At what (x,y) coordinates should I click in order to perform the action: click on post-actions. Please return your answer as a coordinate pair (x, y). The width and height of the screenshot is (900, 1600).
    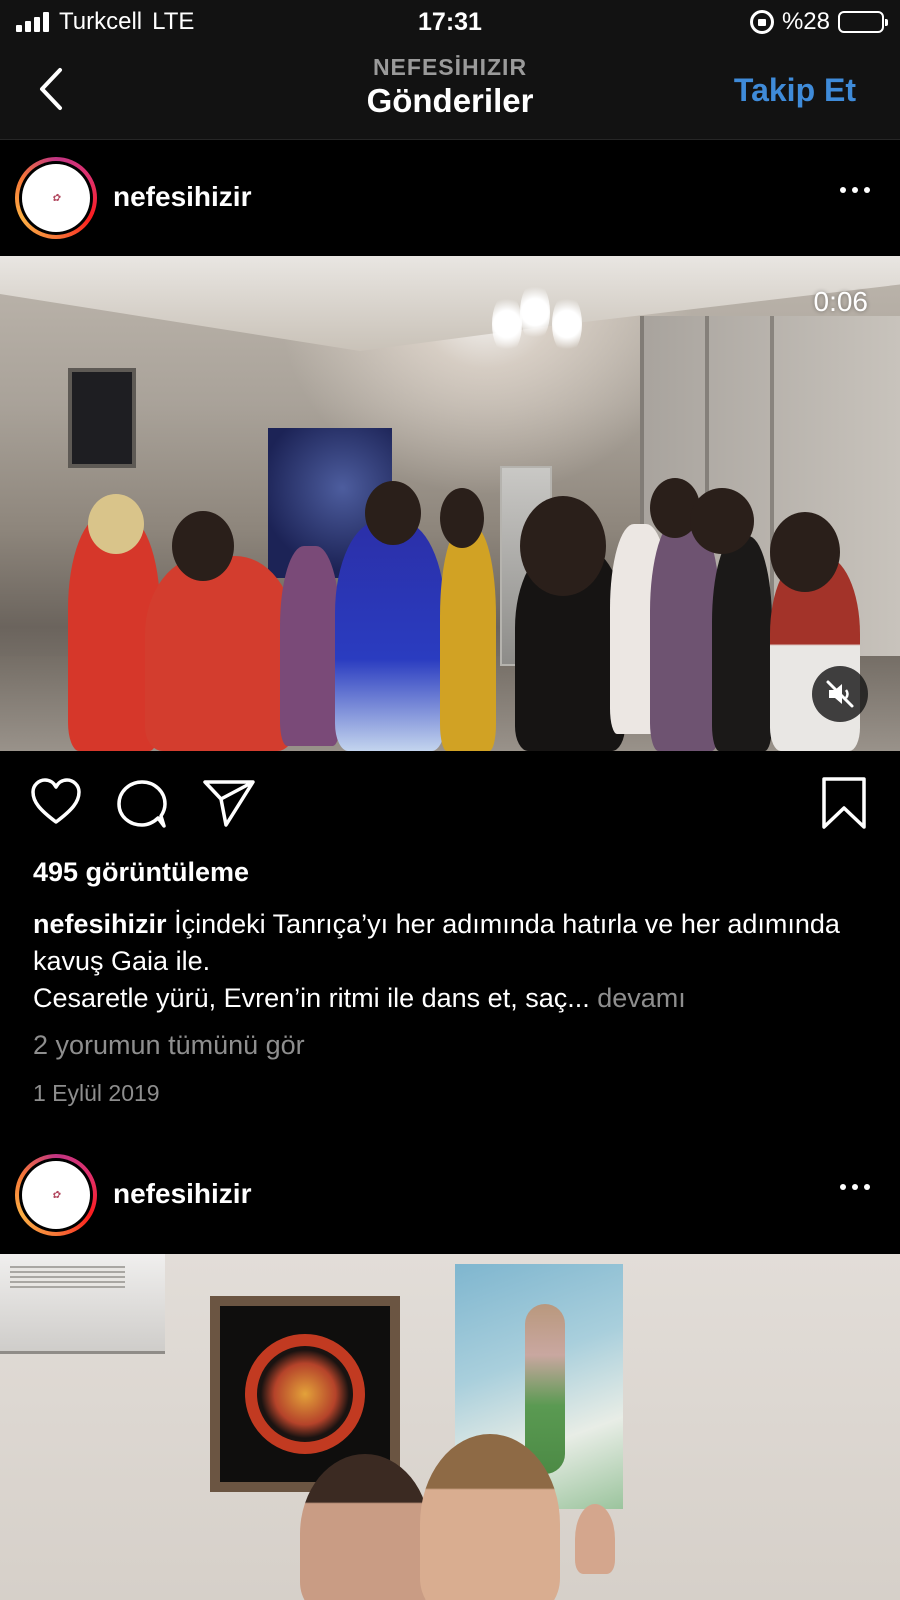
    Looking at the image, I should click on (450, 805).